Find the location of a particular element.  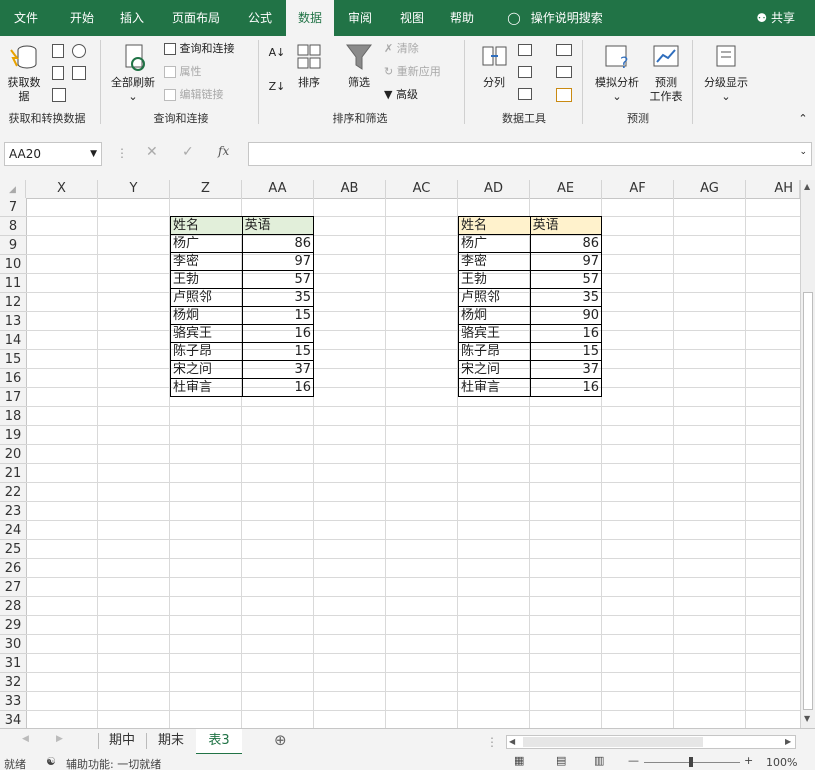

vertical-scrollbar: ▲ ▼ is located at coordinates (807, 454).